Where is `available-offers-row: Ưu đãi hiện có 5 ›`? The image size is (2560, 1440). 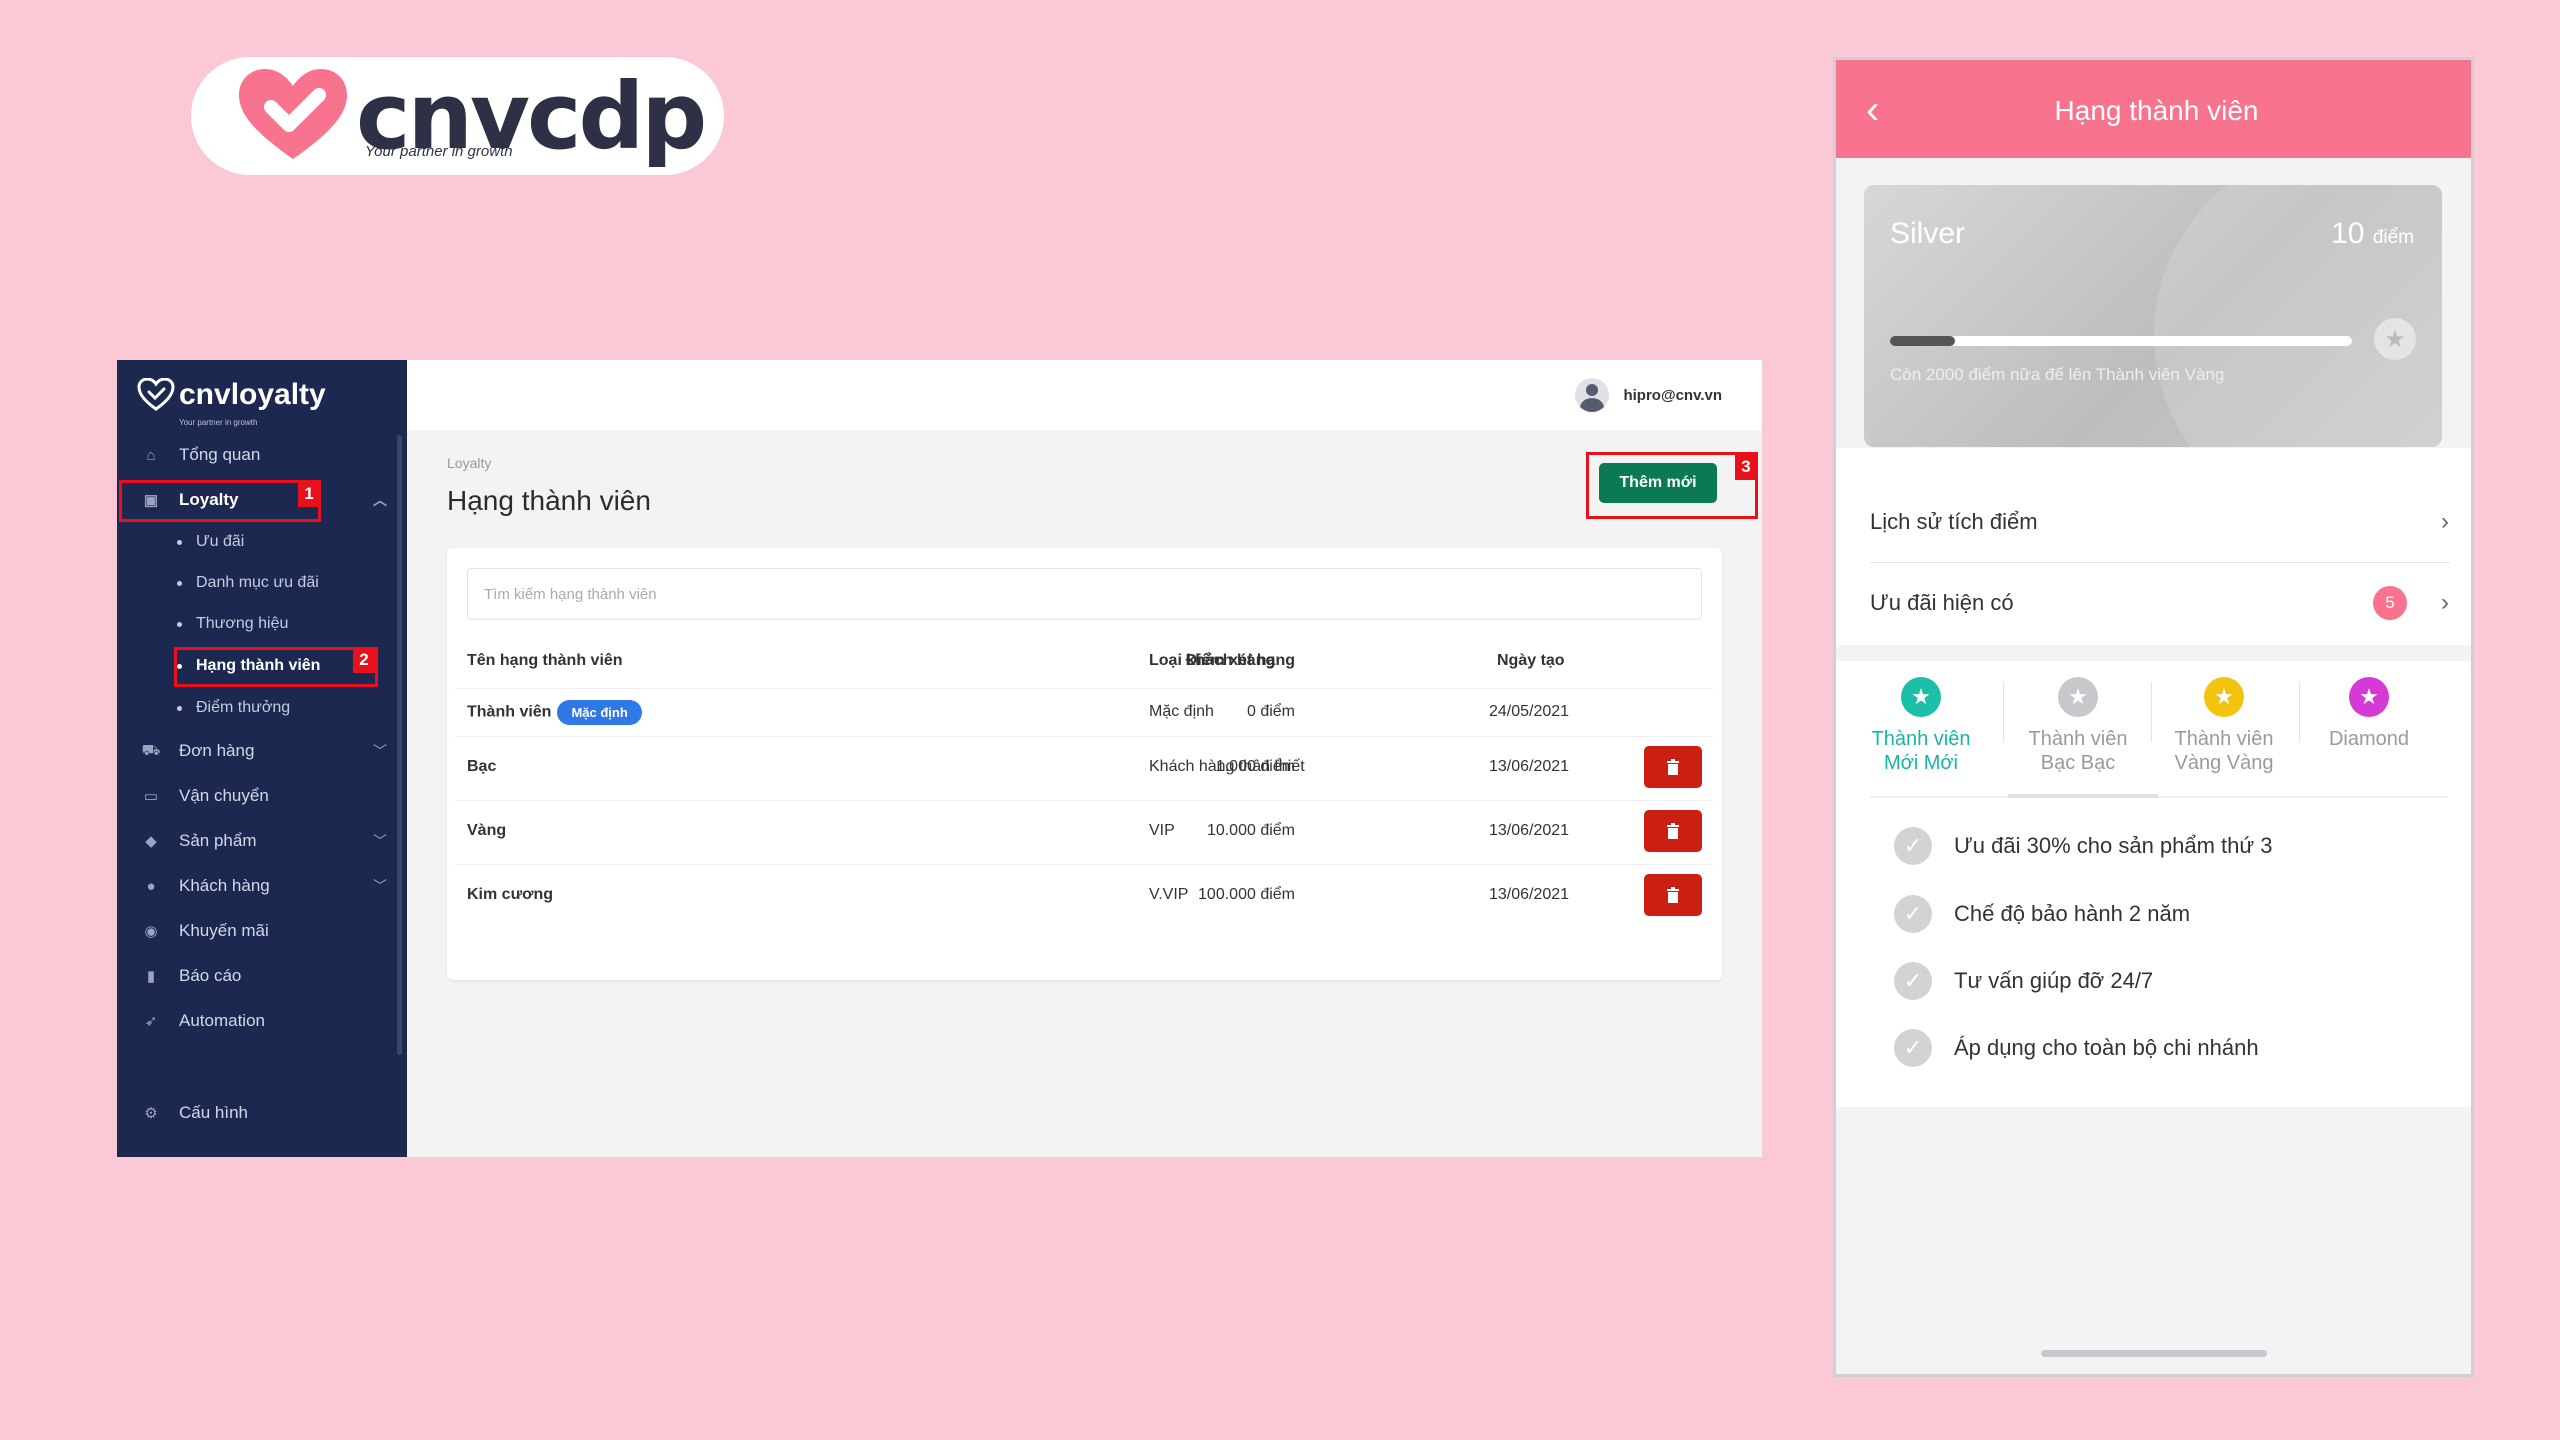 available-offers-row: Ưu đãi hiện có 5 › is located at coordinates (2153, 603).